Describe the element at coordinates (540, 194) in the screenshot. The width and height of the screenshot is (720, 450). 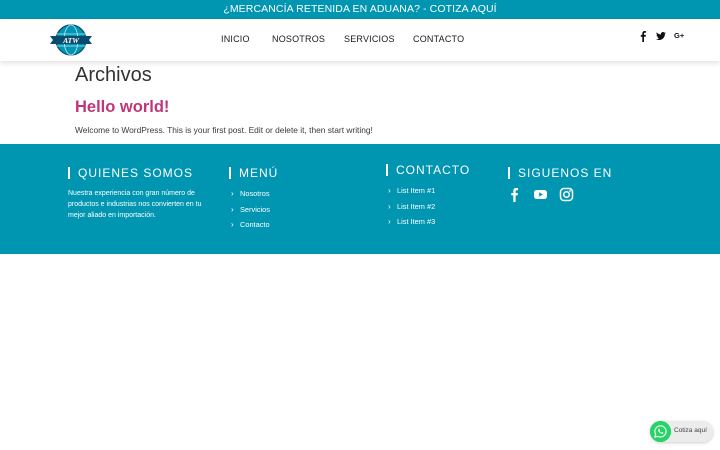
I see `youtube-icon` at that location.